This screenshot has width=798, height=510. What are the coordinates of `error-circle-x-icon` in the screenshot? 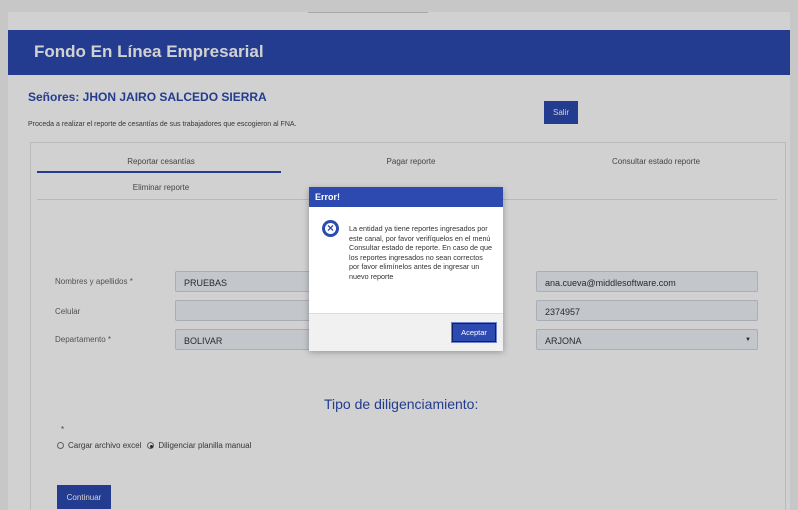 It's located at (330, 228).